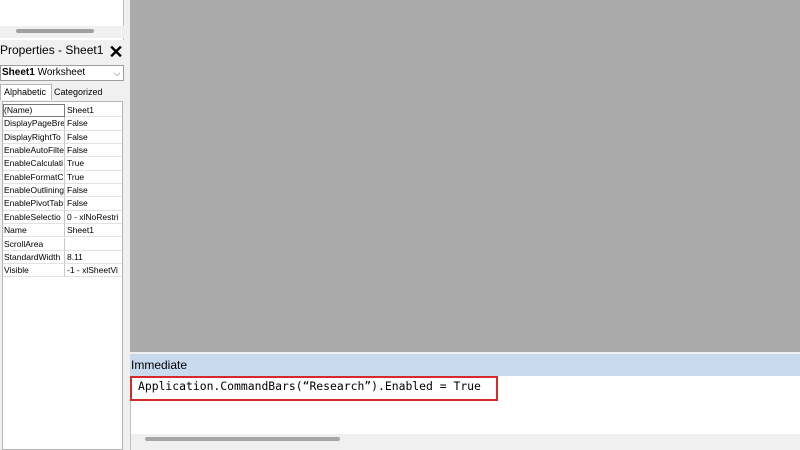 The width and height of the screenshot is (800, 450). I want to click on property-name: Visible, so click(34, 271).